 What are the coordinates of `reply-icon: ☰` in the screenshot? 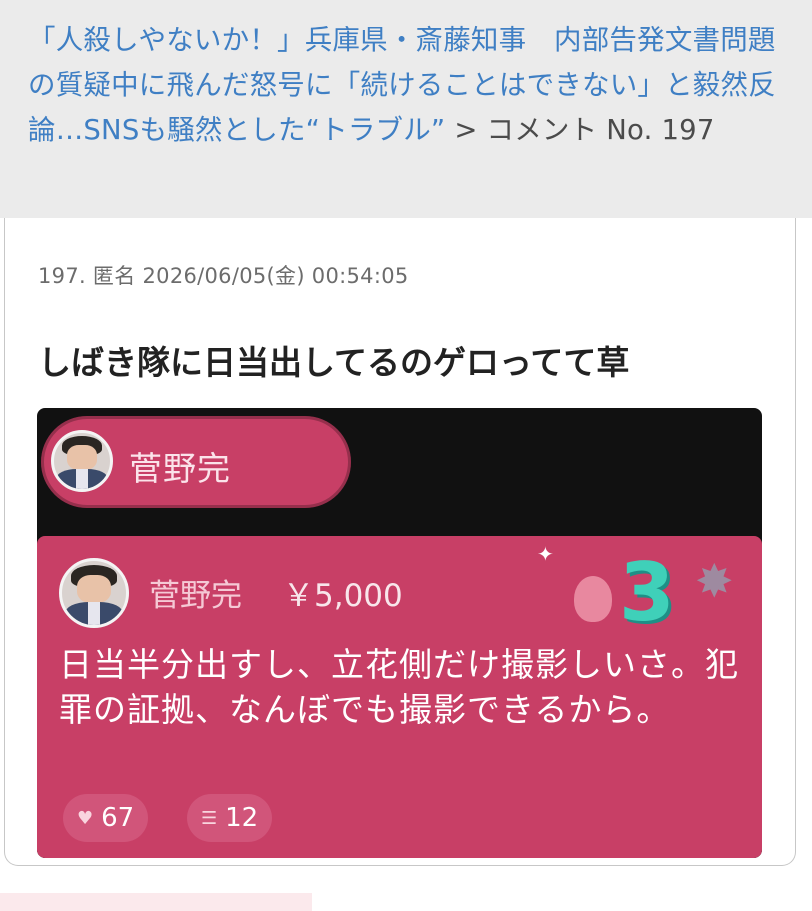 It's located at (209, 818).